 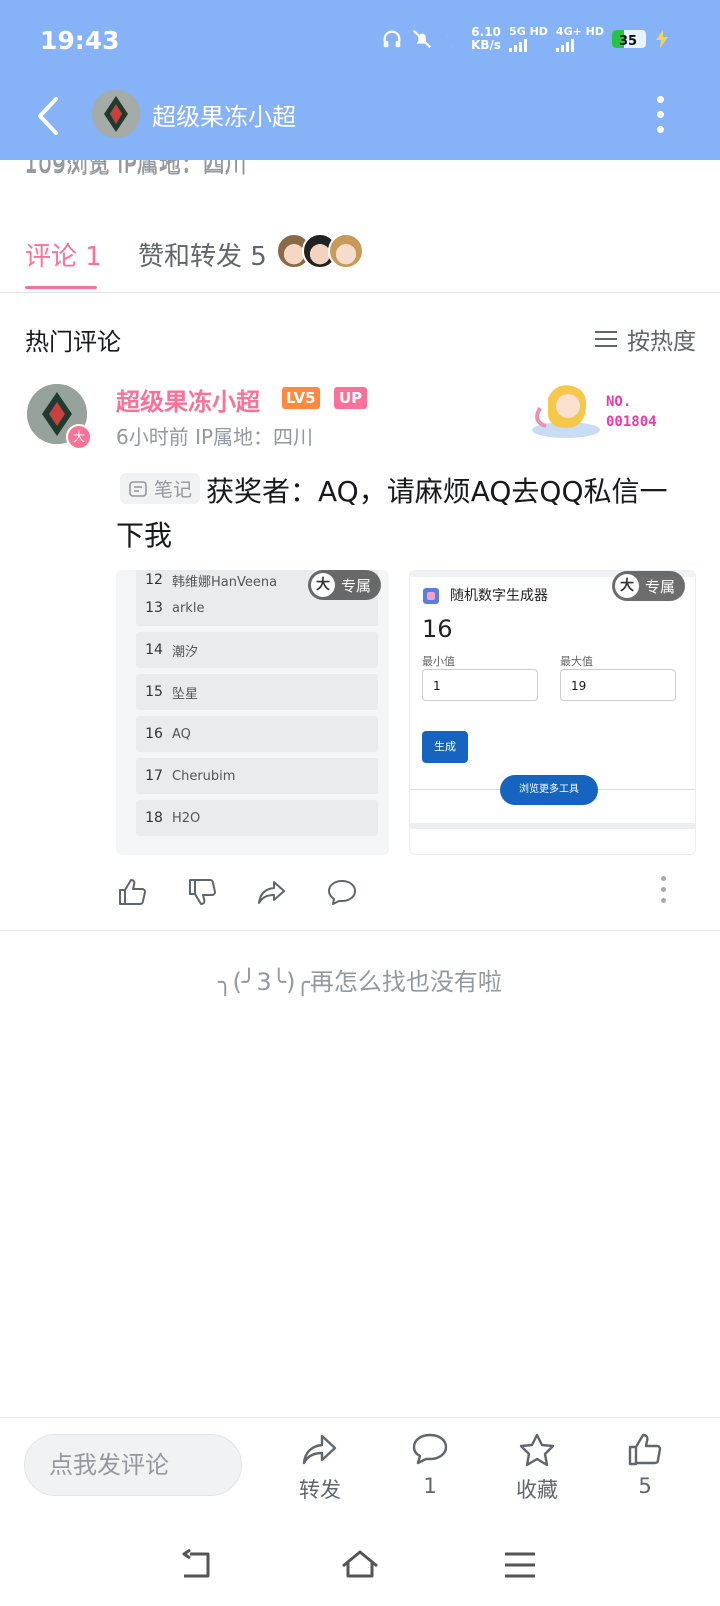 What do you see at coordinates (61, 287) in the screenshot?
I see `active-tab-indicator` at bounding box center [61, 287].